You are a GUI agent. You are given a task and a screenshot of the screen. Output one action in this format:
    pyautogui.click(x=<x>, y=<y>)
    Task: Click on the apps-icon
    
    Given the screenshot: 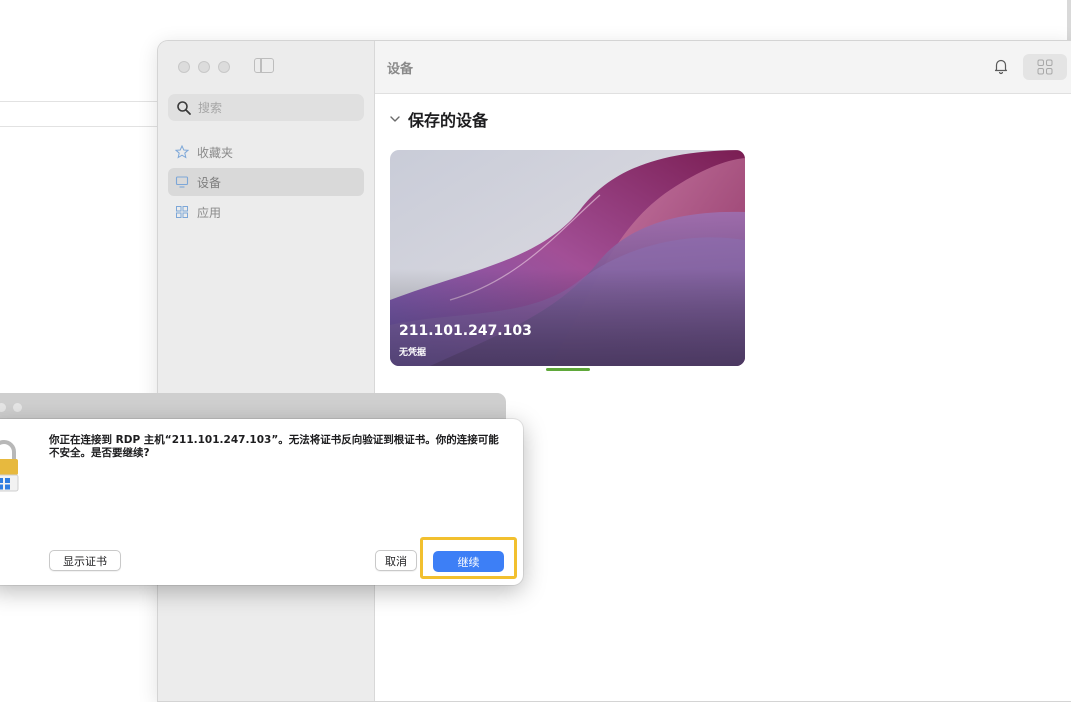 What is the action you would take?
    pyautogui.click(x=182, y=212)
    